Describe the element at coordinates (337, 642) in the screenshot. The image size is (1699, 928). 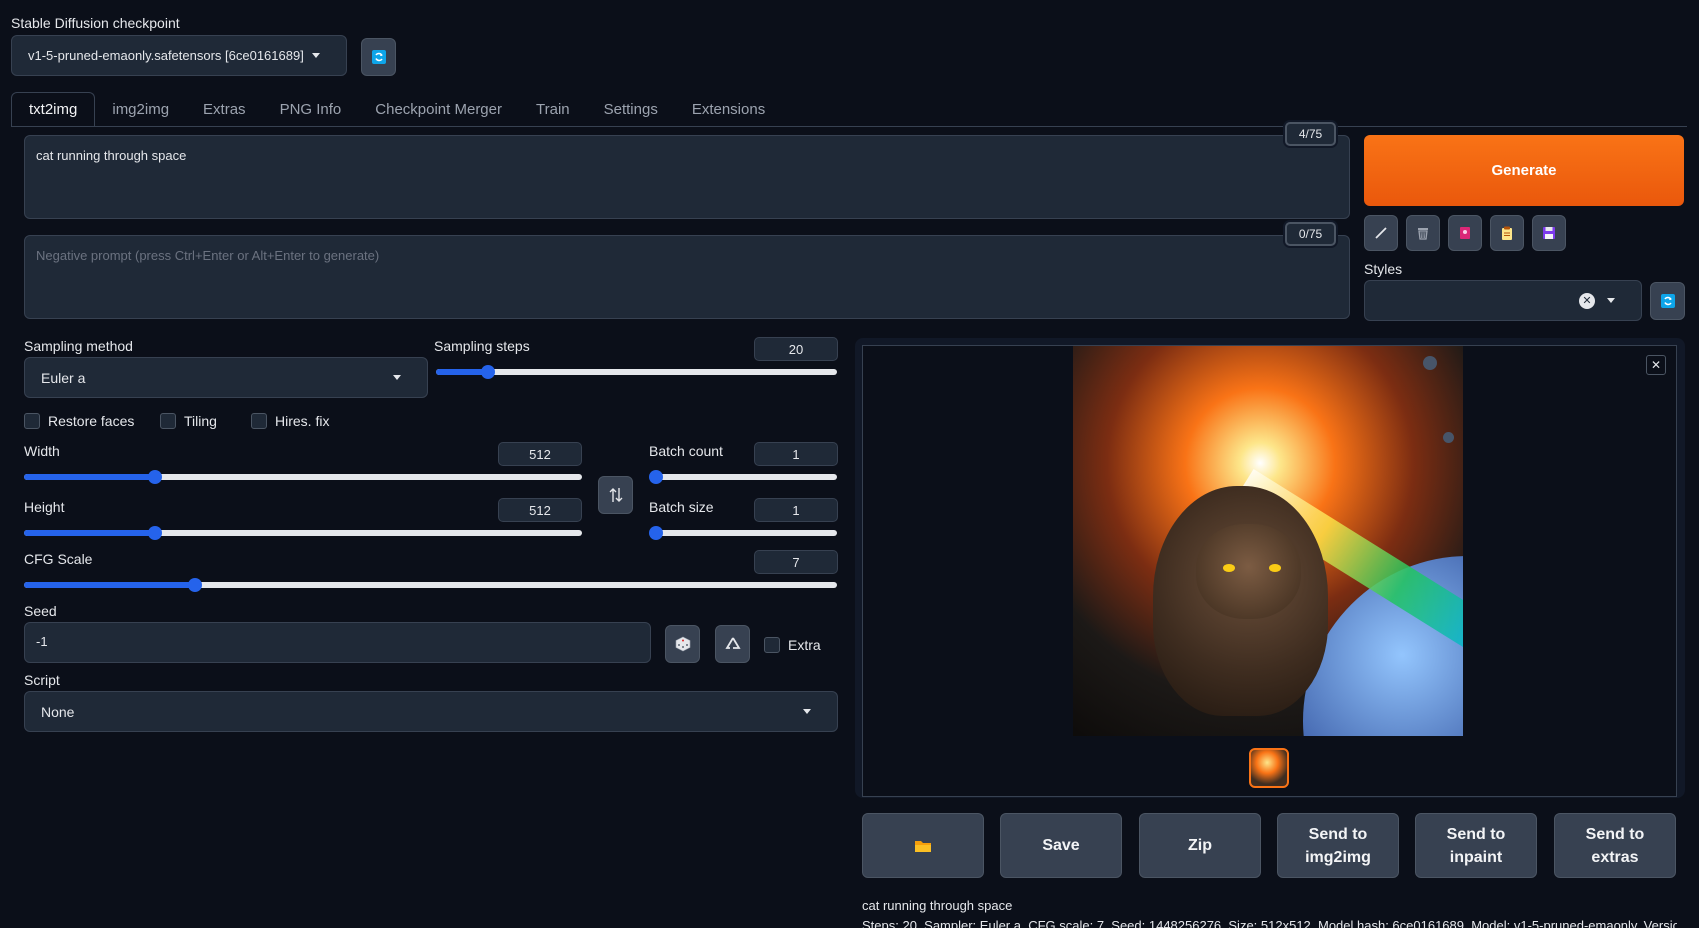
I see `seed-input: -1` at that location.